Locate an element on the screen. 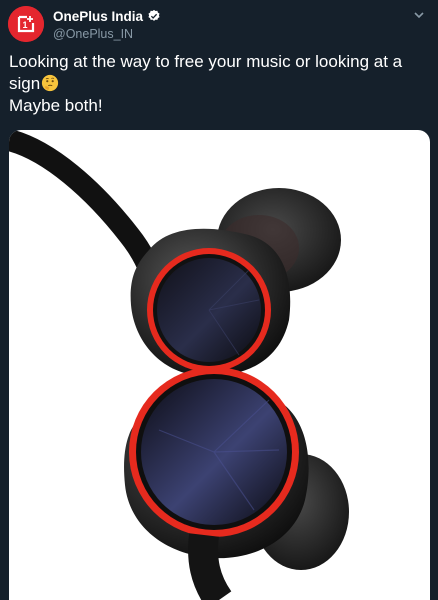 This screenshot has height=600, width=438. oneplus-logo-icon: 1 is located at coordinates (26, 24).